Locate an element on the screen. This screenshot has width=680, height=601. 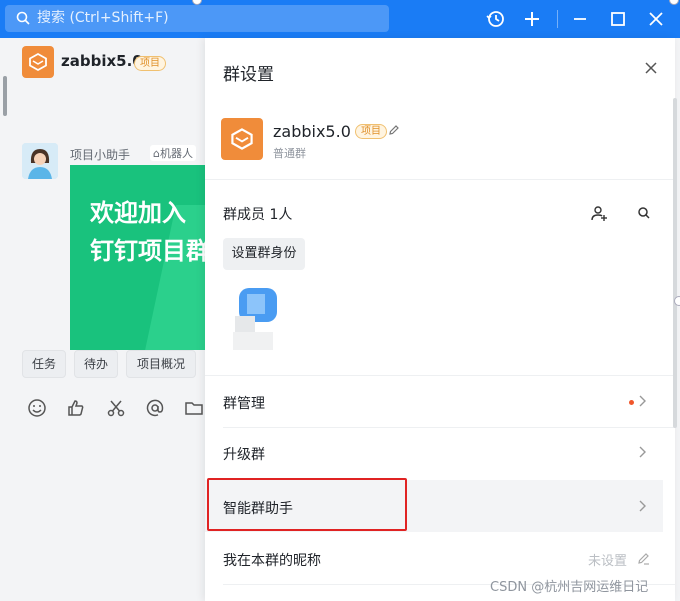
highlight-box is located at coordinates (307, 504).